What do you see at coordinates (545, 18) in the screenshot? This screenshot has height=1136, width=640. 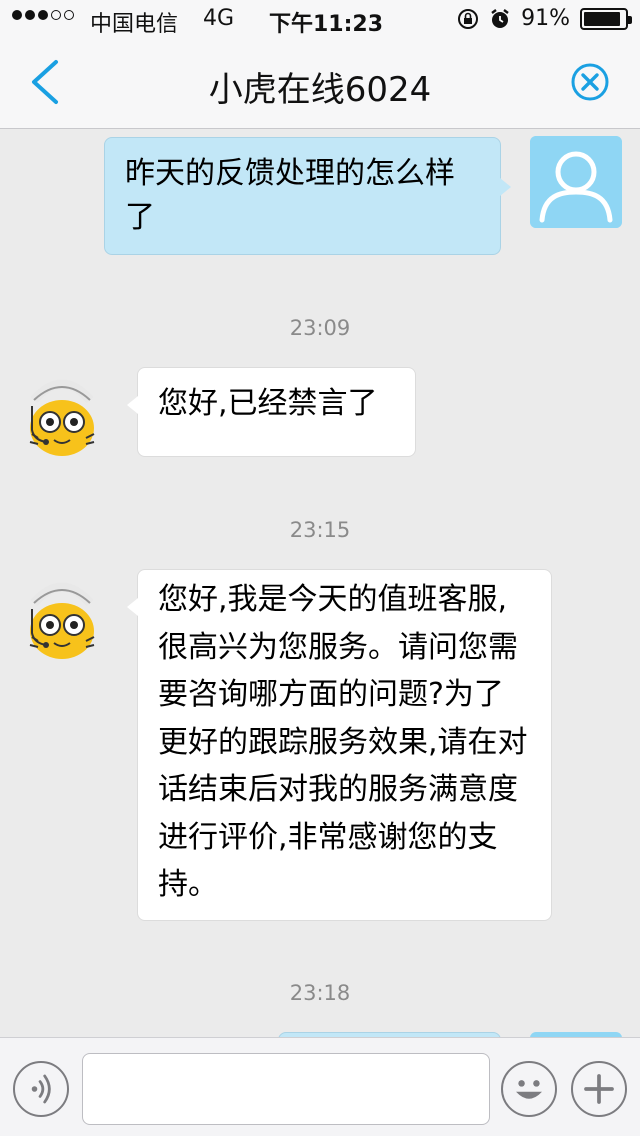 I see `battery-percent: 91%` at bounding box center [545, 18].